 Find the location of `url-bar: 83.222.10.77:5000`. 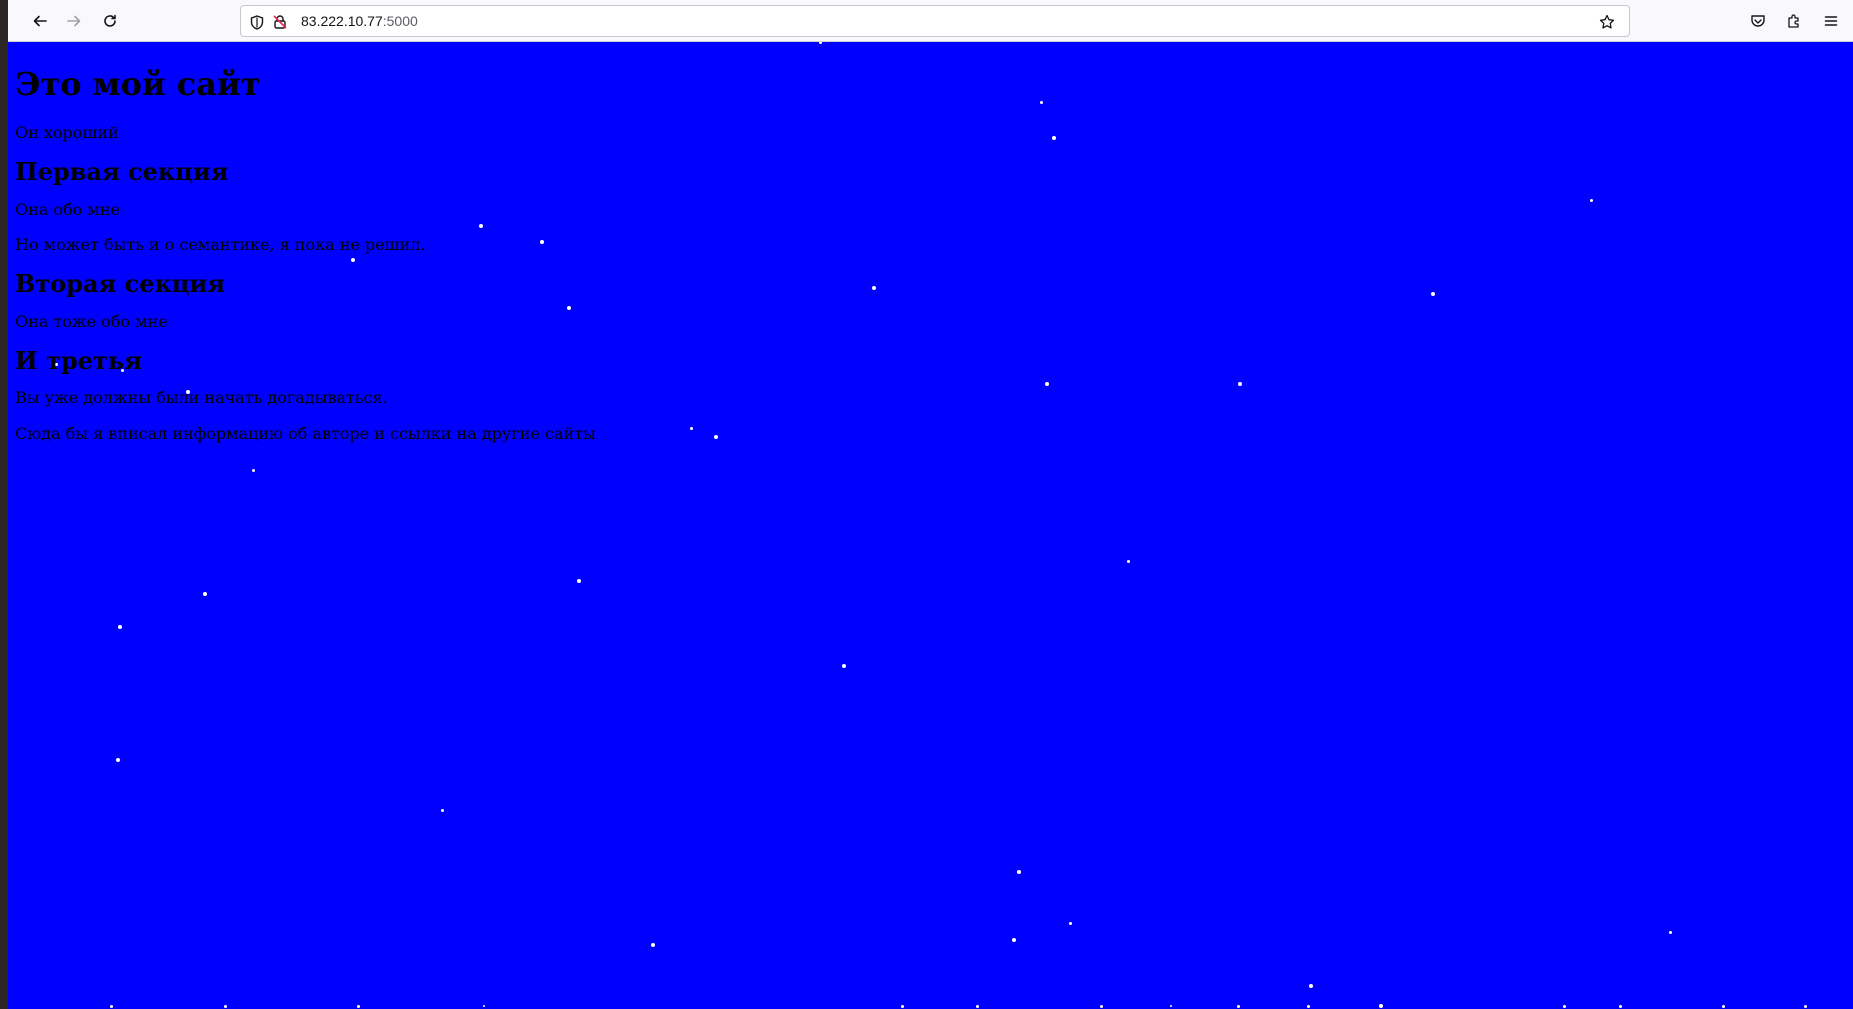

url-bar: 83.222.10.77:5000 is located at coordinates (935, 21).